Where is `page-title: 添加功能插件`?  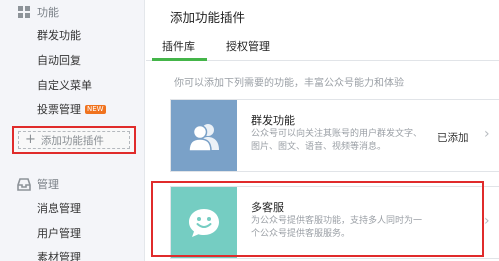 page-title: 添加功能插件 is located at coordinates (208, 17).